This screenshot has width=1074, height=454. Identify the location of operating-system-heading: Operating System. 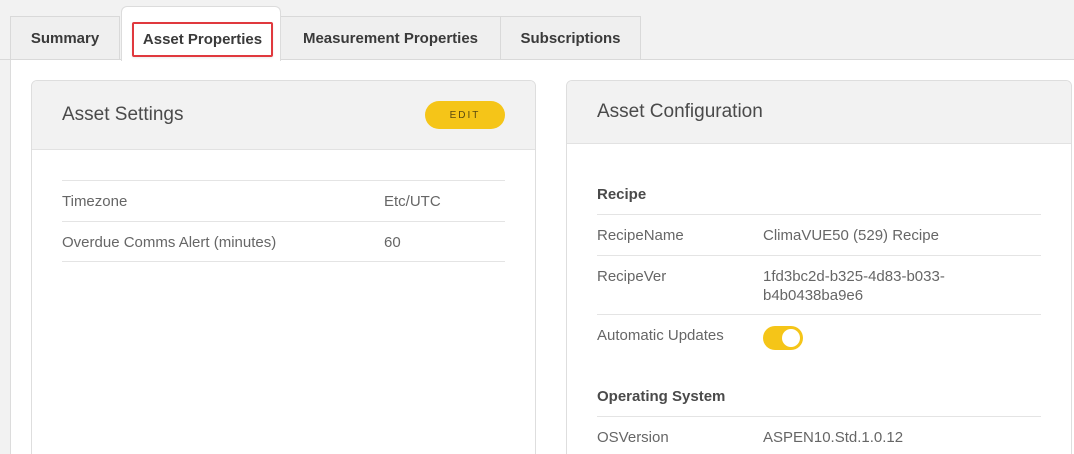
(661, 396).